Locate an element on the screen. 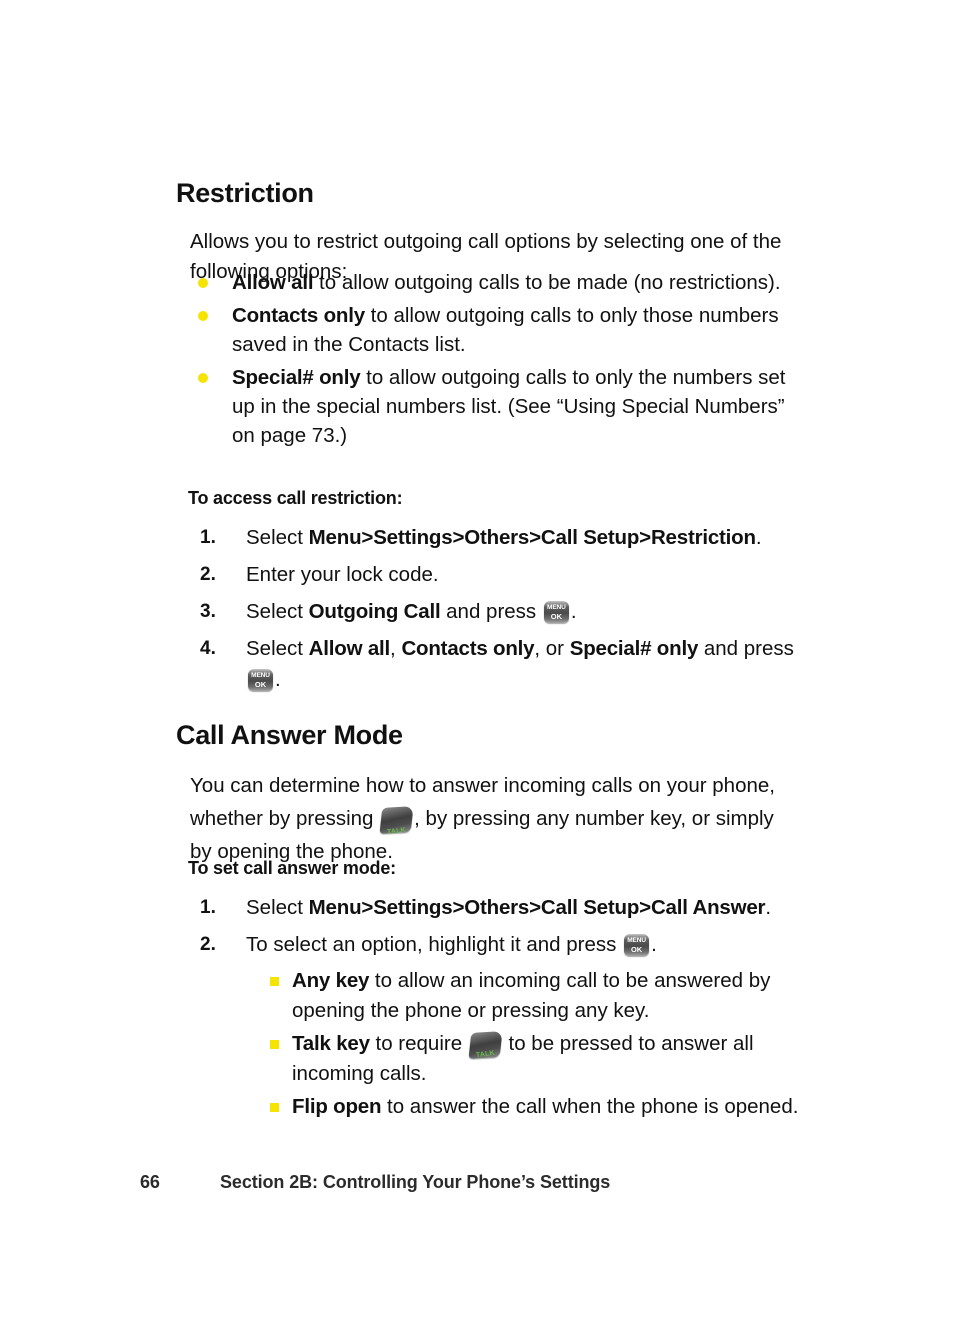  list-item-term: Contacts only is located at coordinates (298, 315).